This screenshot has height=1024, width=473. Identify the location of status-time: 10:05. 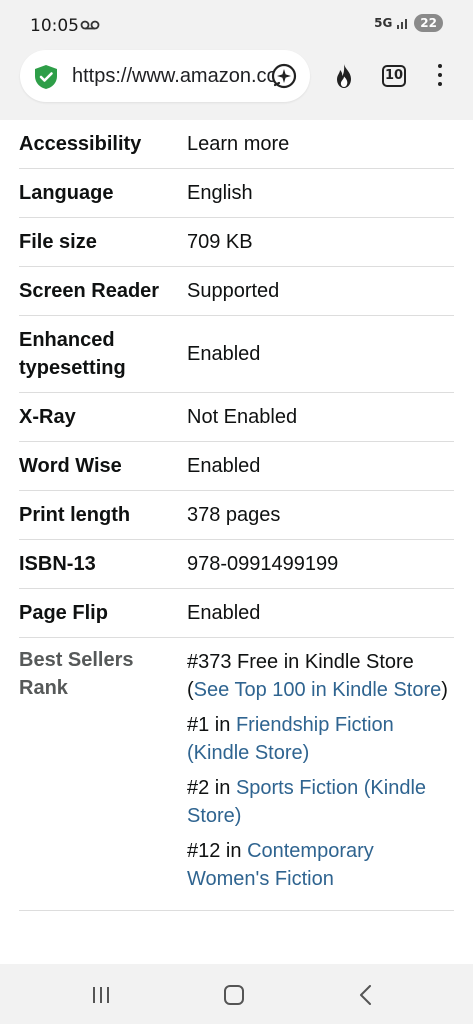
(54, 26).